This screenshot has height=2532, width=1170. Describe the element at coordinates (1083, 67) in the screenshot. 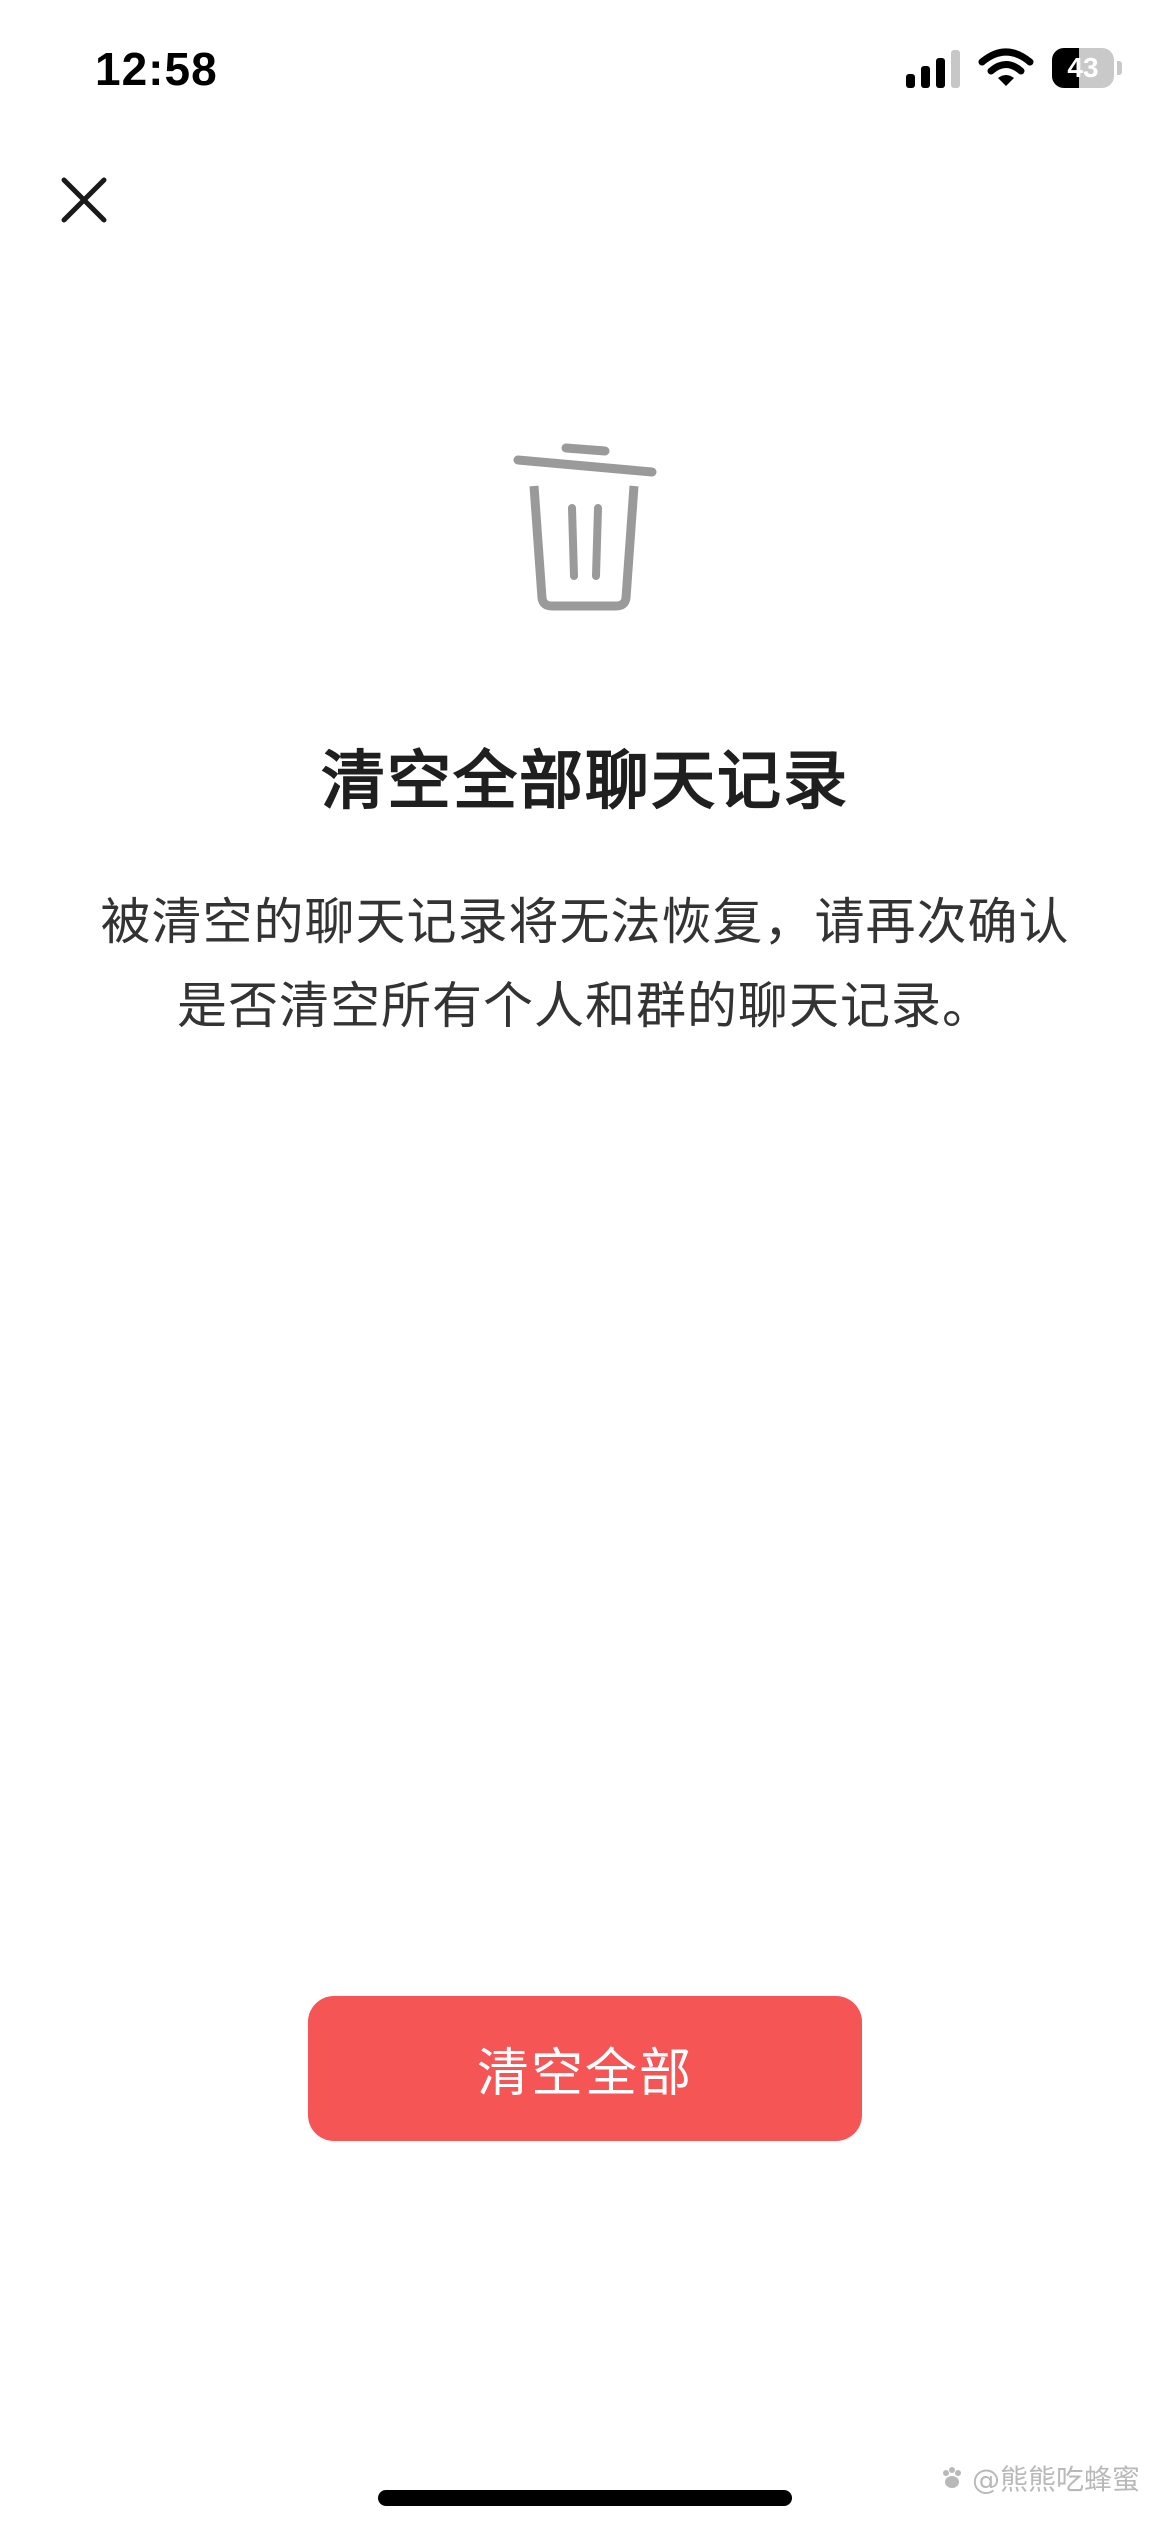

I see `battery-level: 43` at that location.